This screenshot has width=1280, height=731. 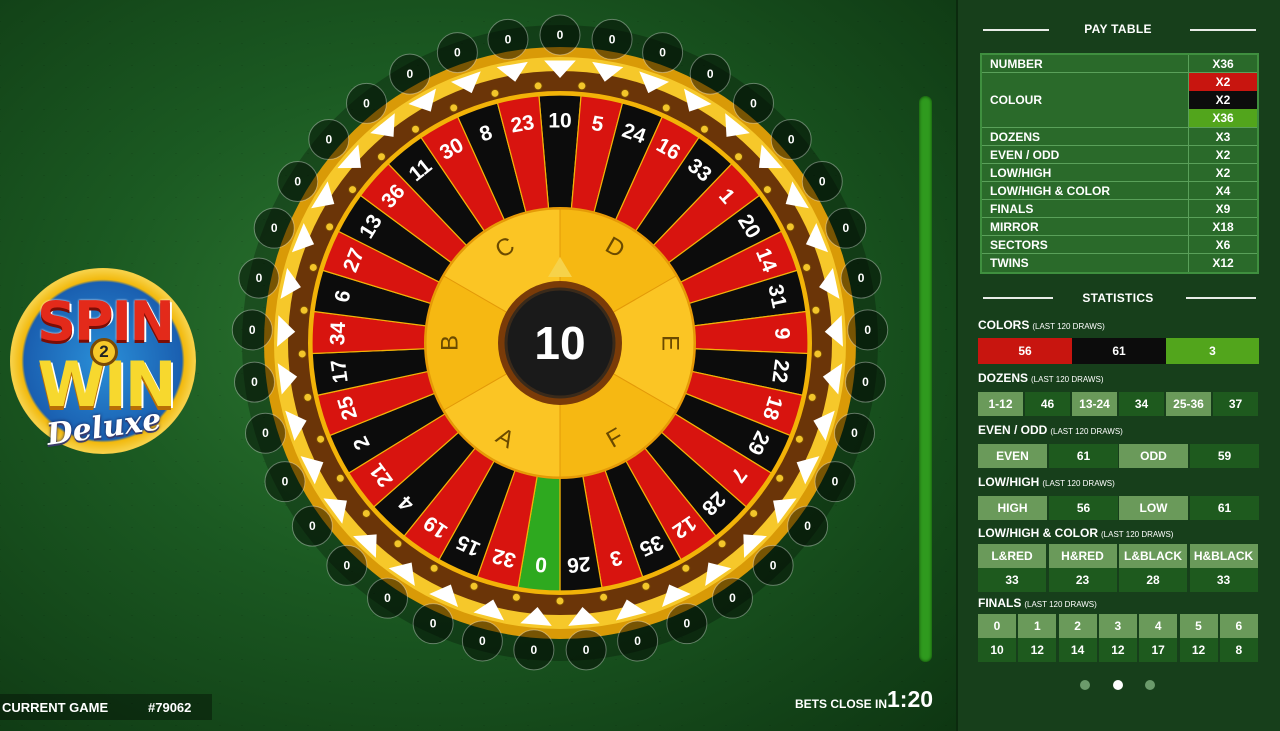 What do you see at coordinates (1223, 82) in the screenshot?
I see `paytable-colour-red-value: X2` at bounding box center [1223, 82].